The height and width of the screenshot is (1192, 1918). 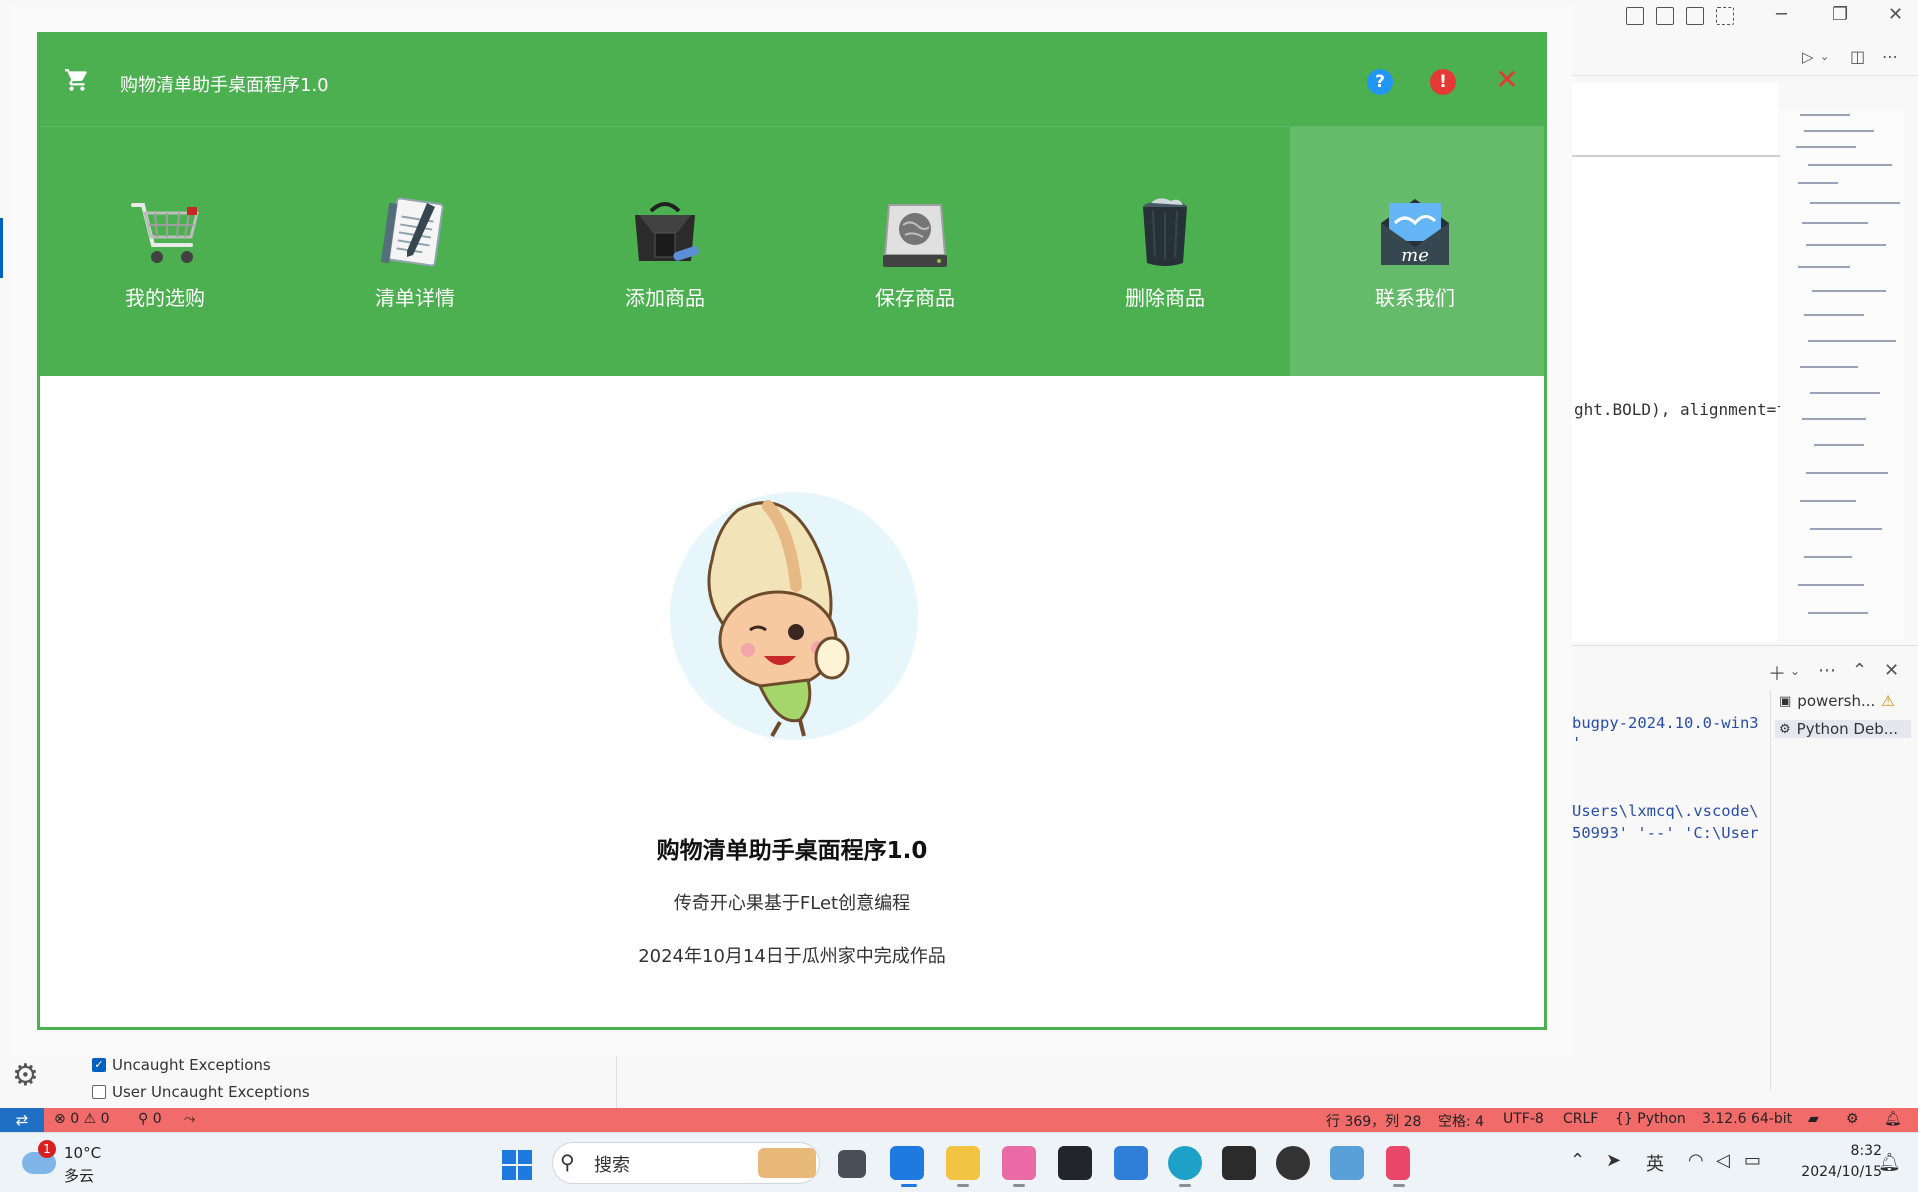 What do you see at coordinates (1239, 1163) in the screenshot?
I see `terminal-taskbar-icon` at bounding box center [1239, 1163].